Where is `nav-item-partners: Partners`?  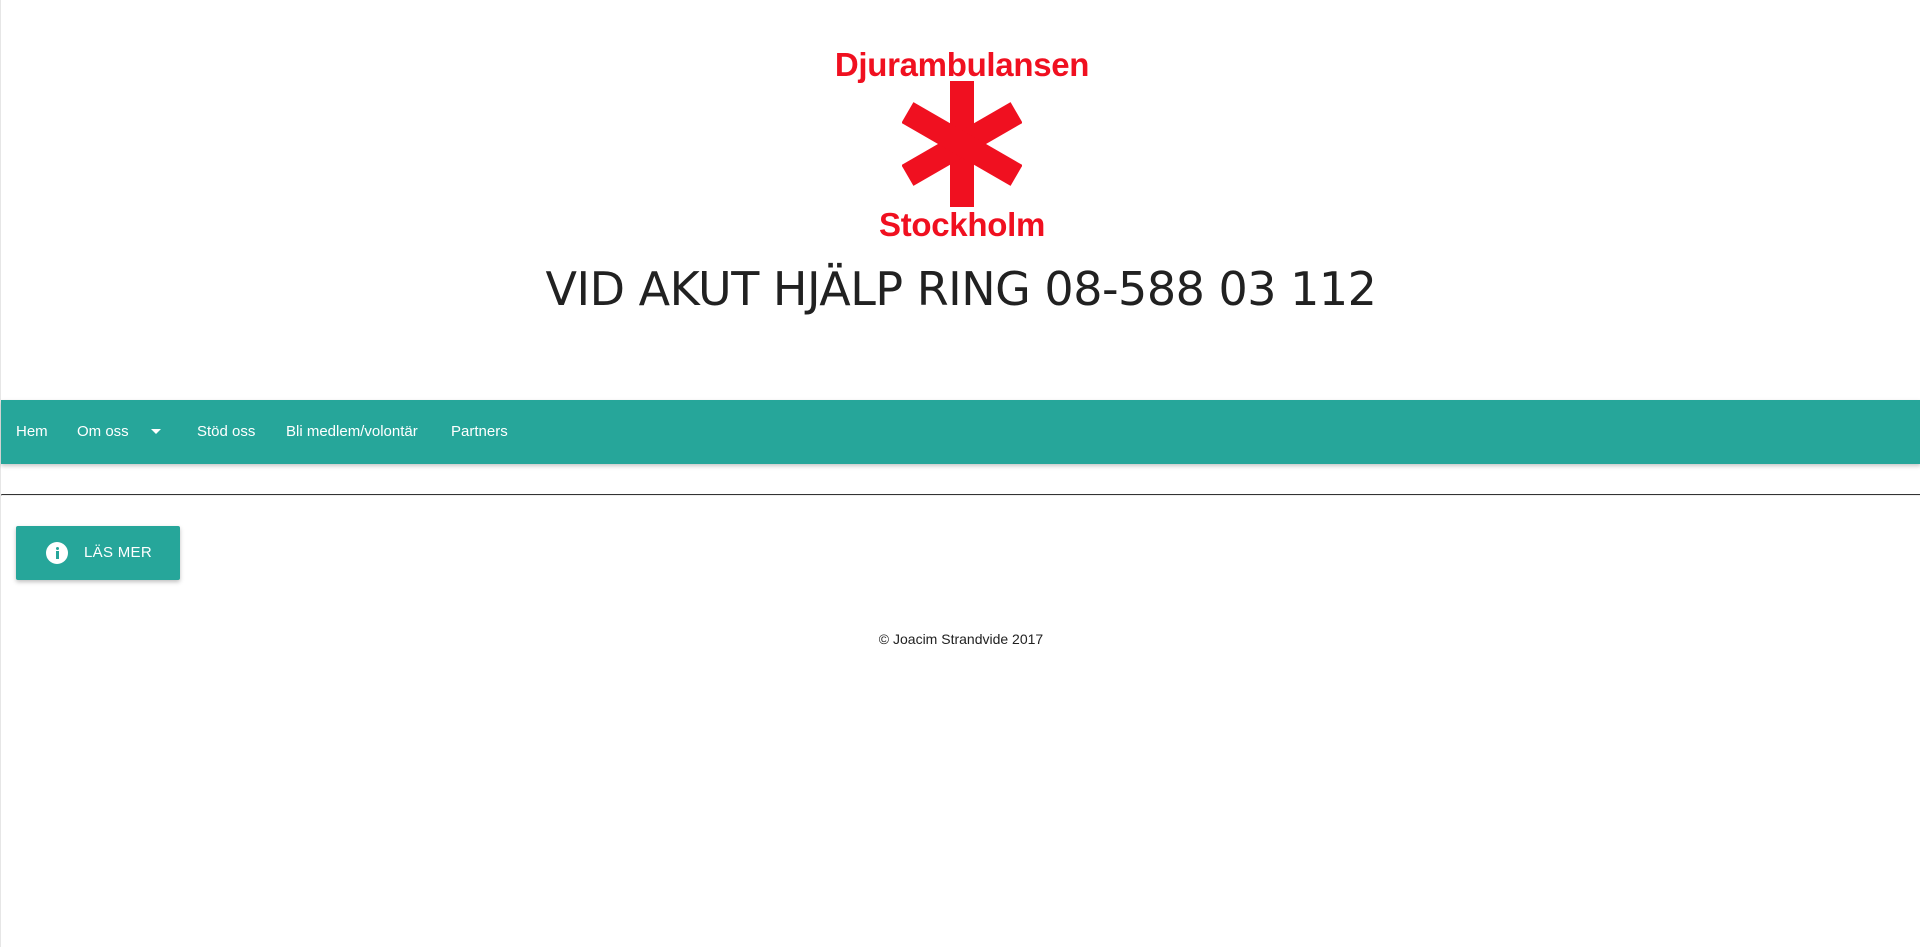
nav-item-partners: Partners is located at coordinates (479, 432).